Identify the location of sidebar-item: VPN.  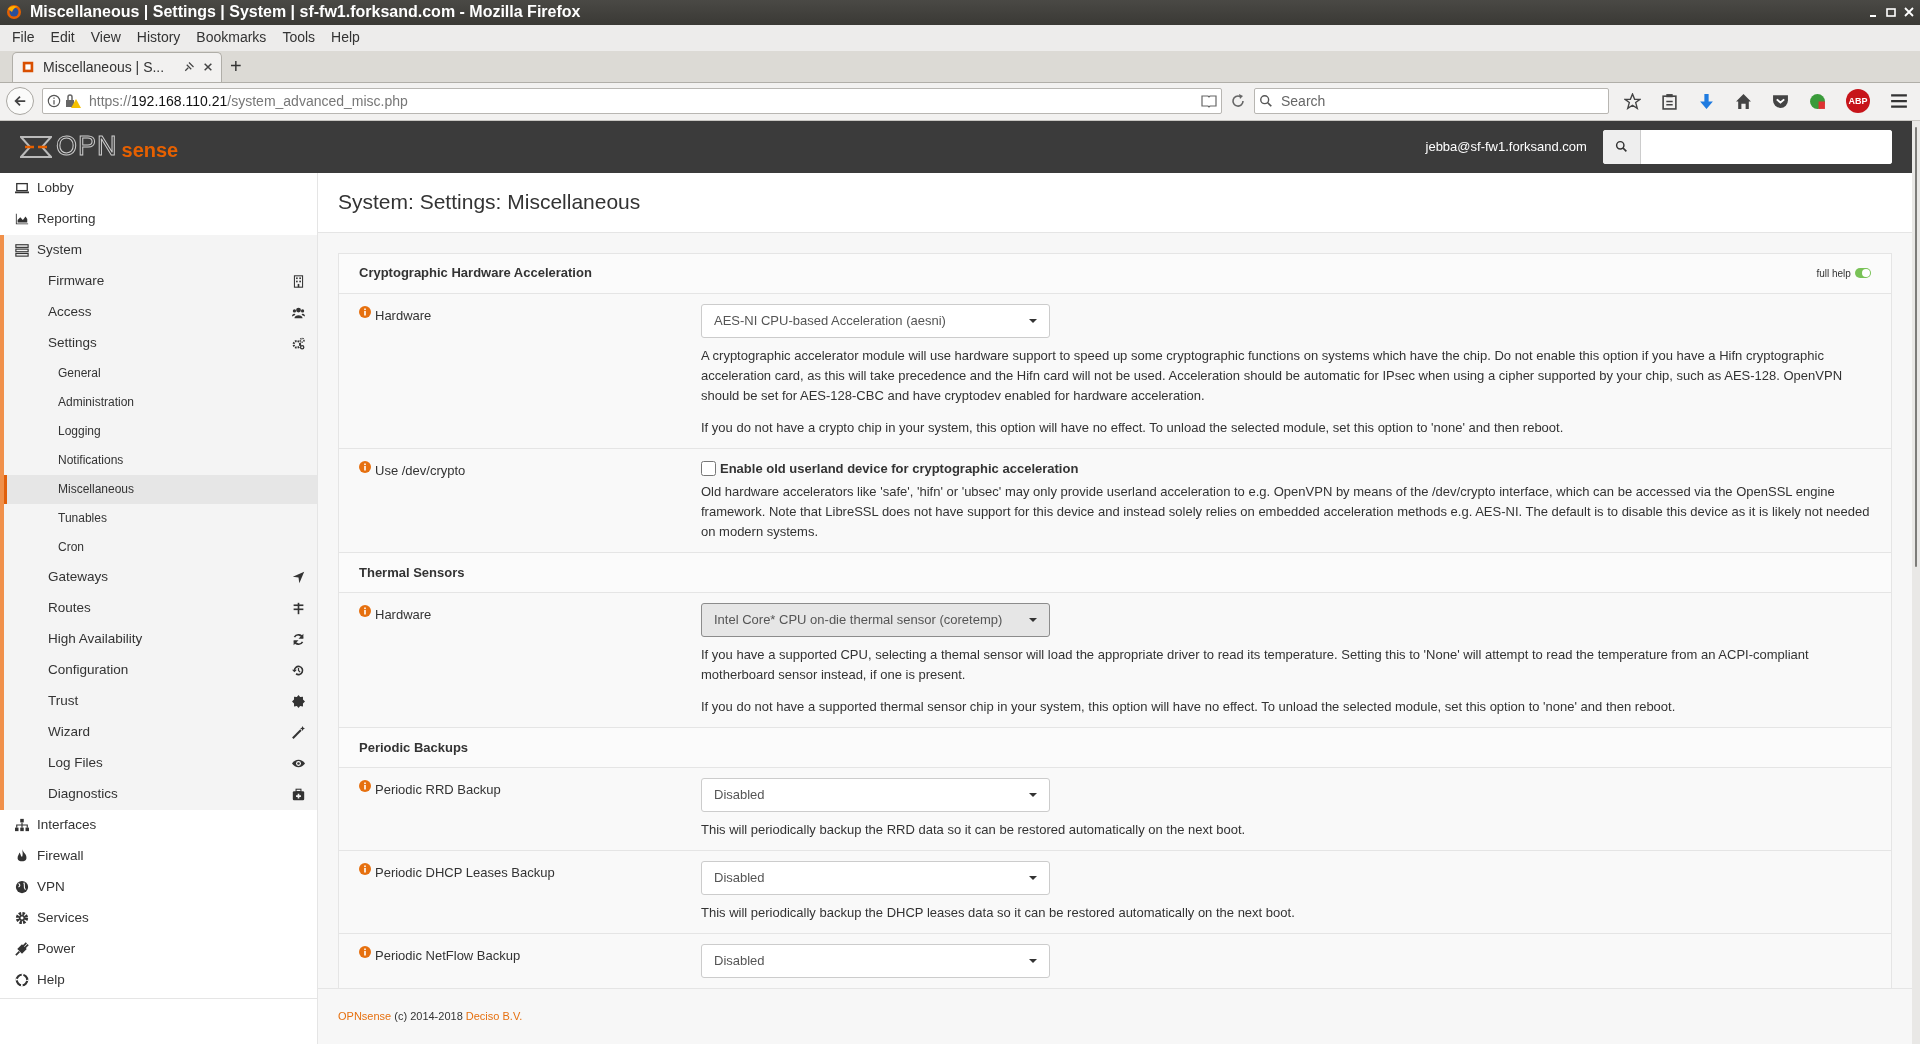
(158, 887).